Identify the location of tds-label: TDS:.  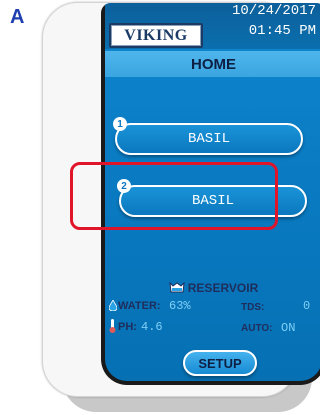
(253, 307).